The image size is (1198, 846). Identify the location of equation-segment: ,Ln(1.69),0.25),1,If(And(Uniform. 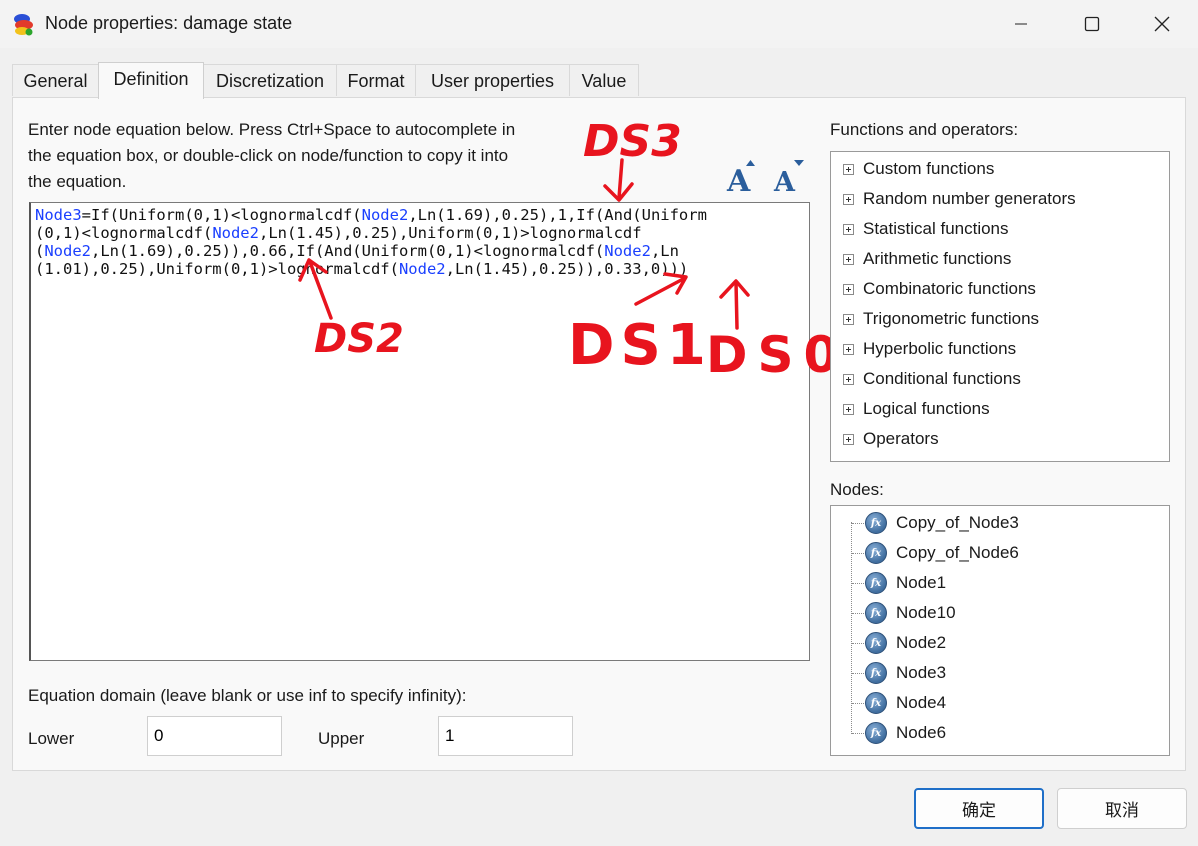
(557, 215).